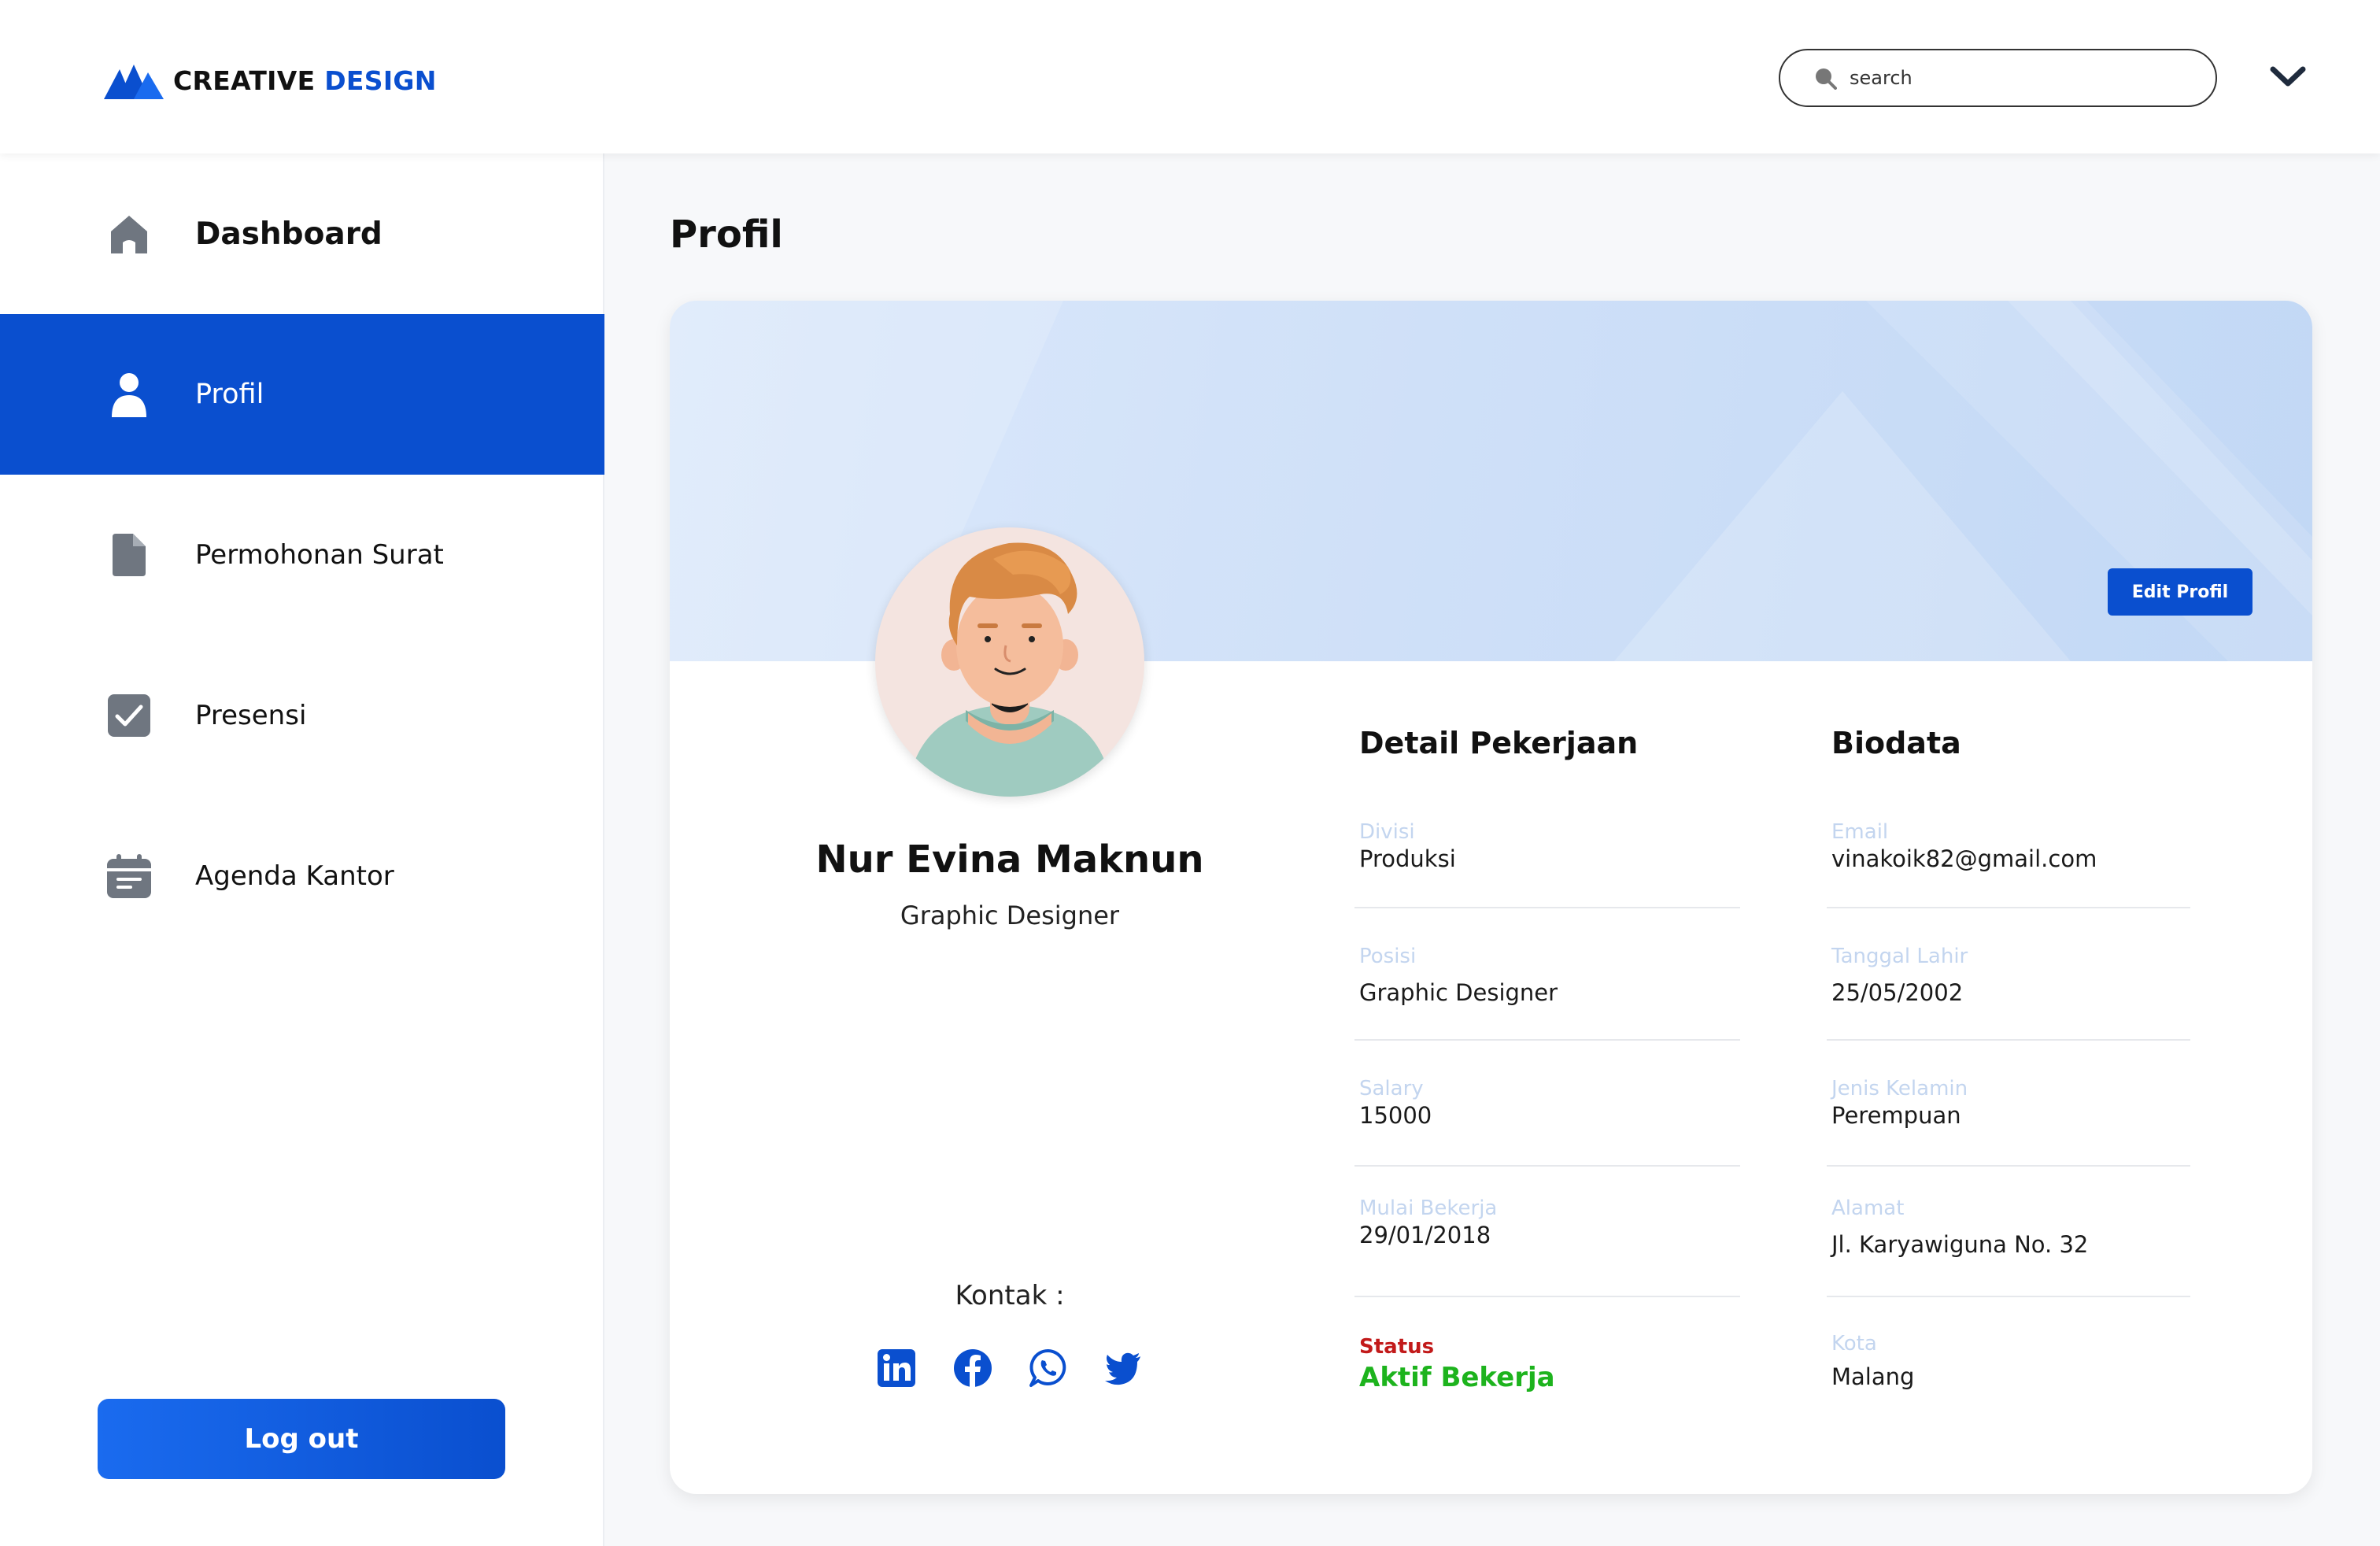  I want to click on profile-name: Nur Evina Maknun, so click(1009, 860).